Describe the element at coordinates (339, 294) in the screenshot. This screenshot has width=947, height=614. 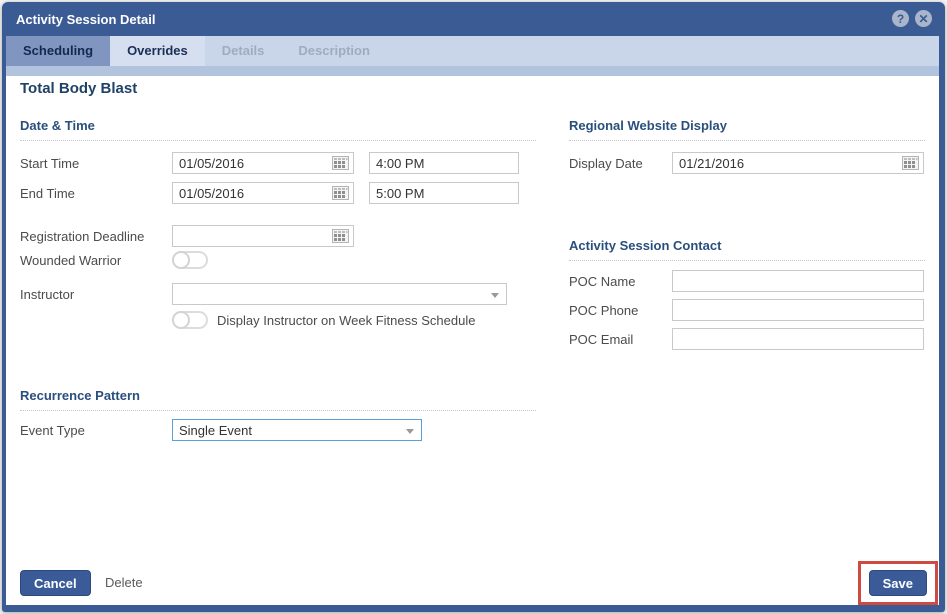
I see `instructor-select` at that location.